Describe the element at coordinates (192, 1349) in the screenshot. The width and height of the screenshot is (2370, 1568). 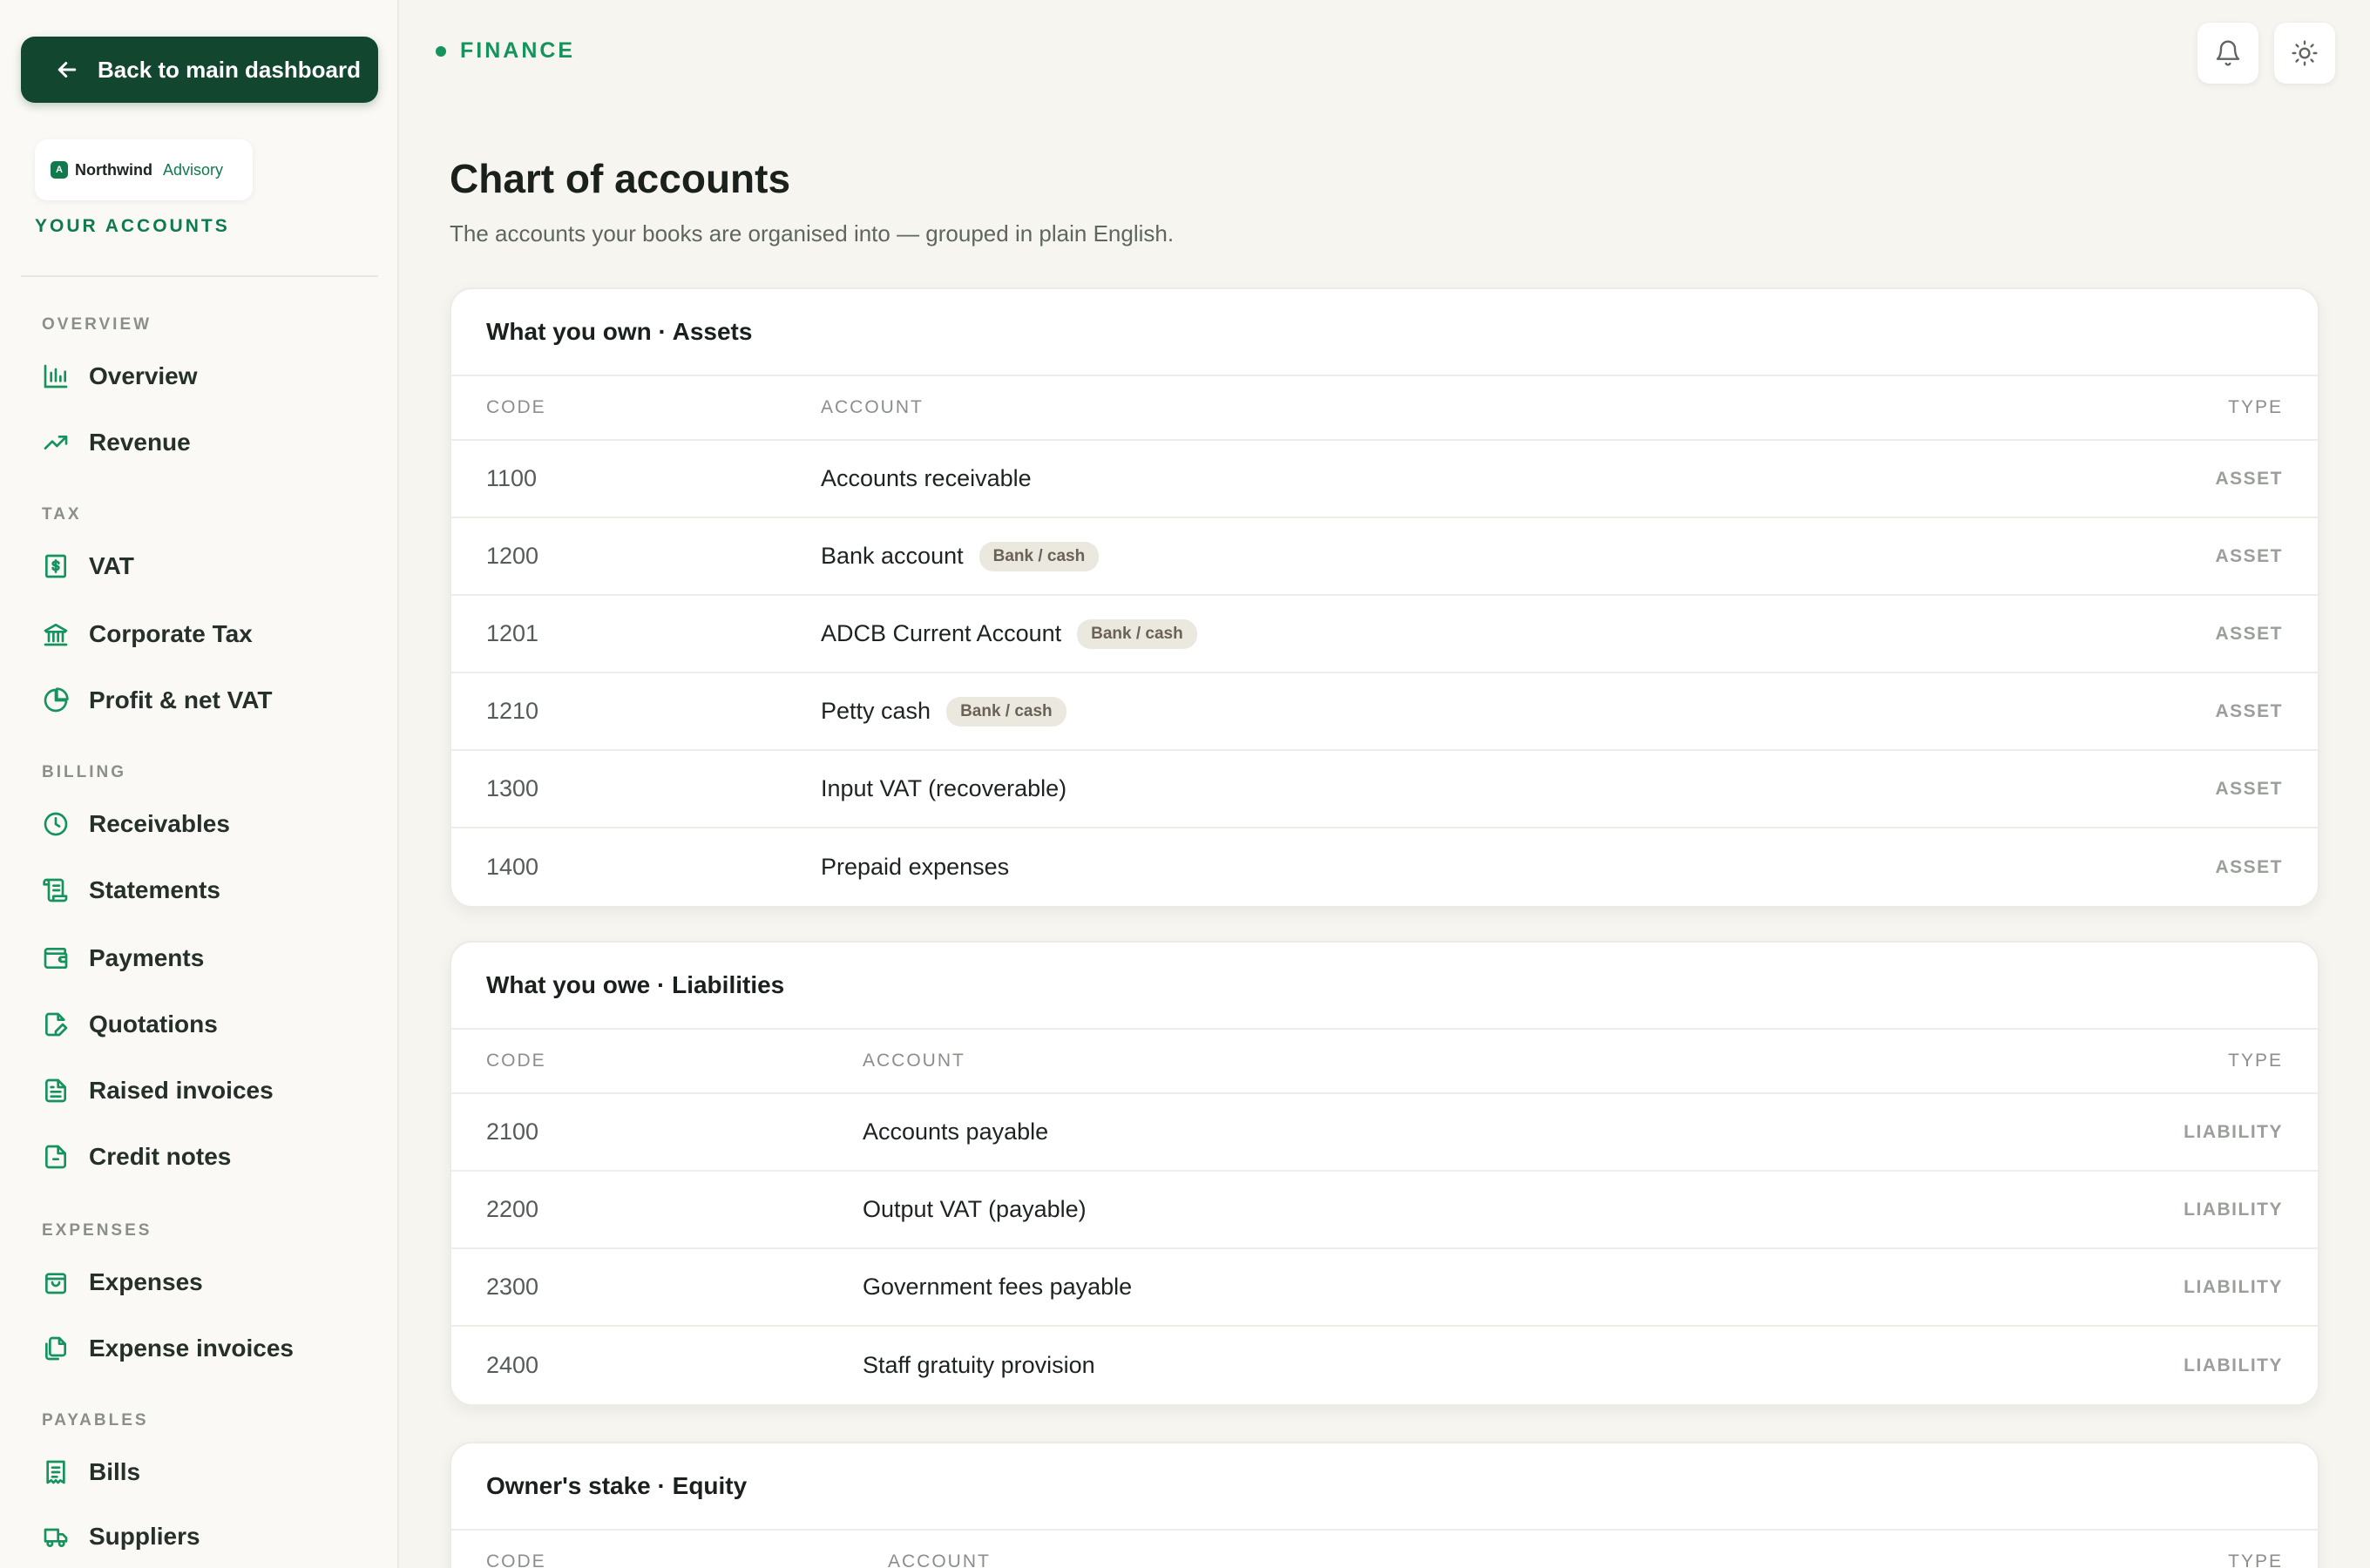
I see `sidebar-item-label: Expense invoices` at that location.